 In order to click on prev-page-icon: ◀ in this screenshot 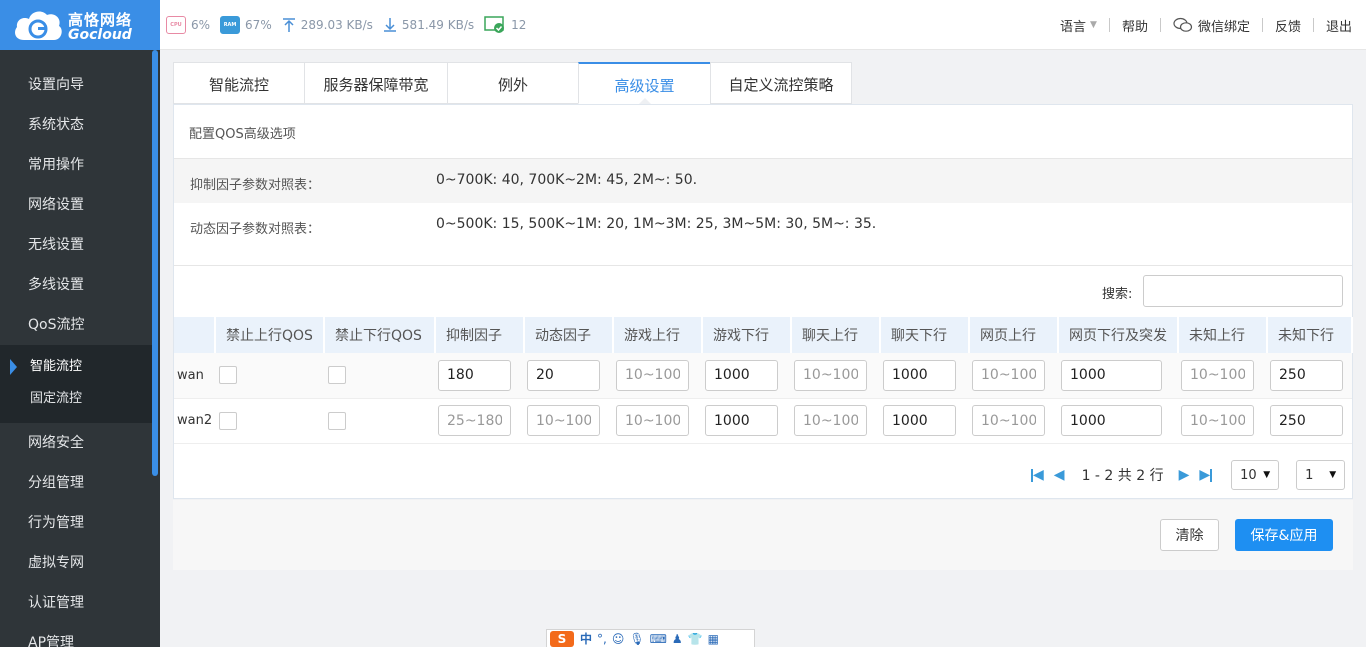, I will do `click(1059, 475)`.